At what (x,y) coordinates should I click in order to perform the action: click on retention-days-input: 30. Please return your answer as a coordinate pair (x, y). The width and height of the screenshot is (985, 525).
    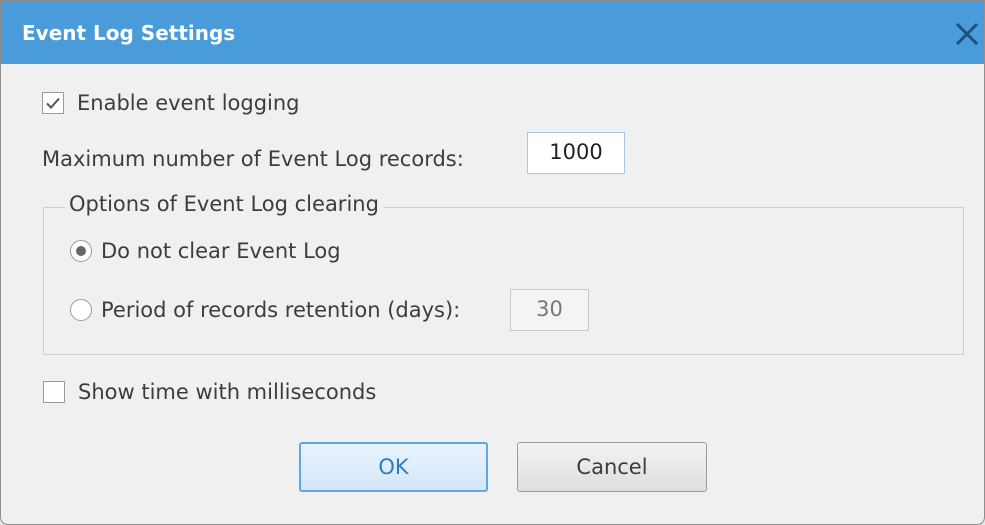
    Looking at the image, I should click on (549, 310).